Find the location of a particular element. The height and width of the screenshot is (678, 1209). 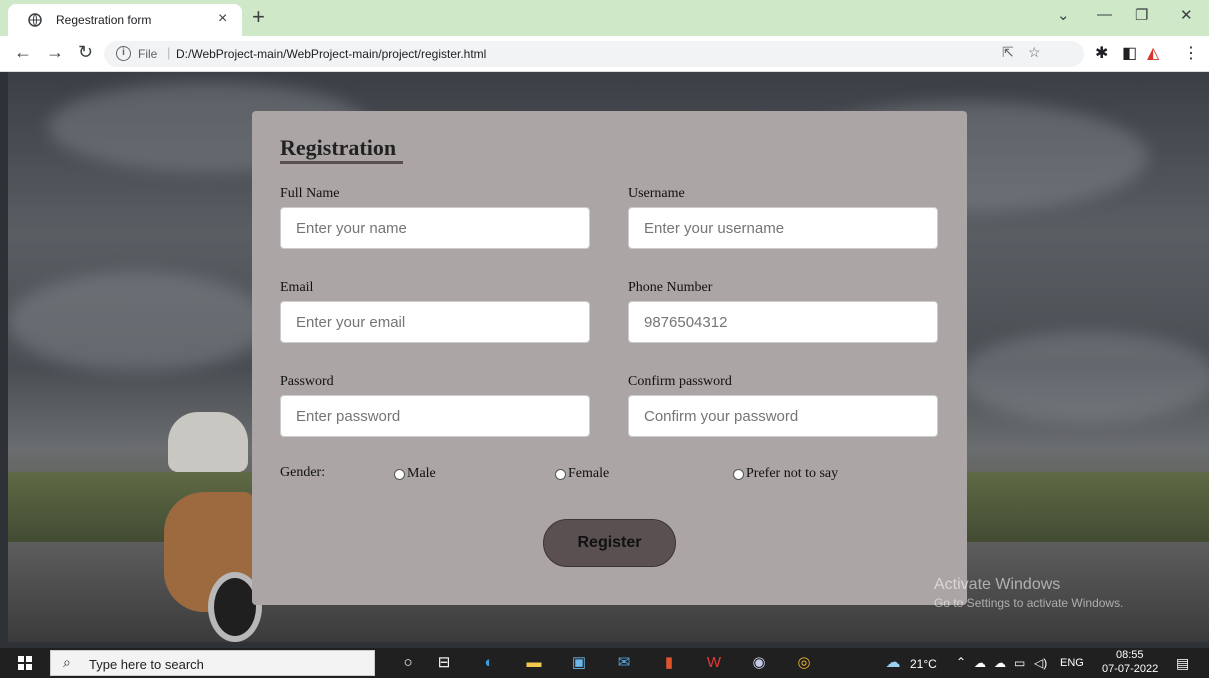

tab-registration: Regestration form × is located at coordinates (125, 20).